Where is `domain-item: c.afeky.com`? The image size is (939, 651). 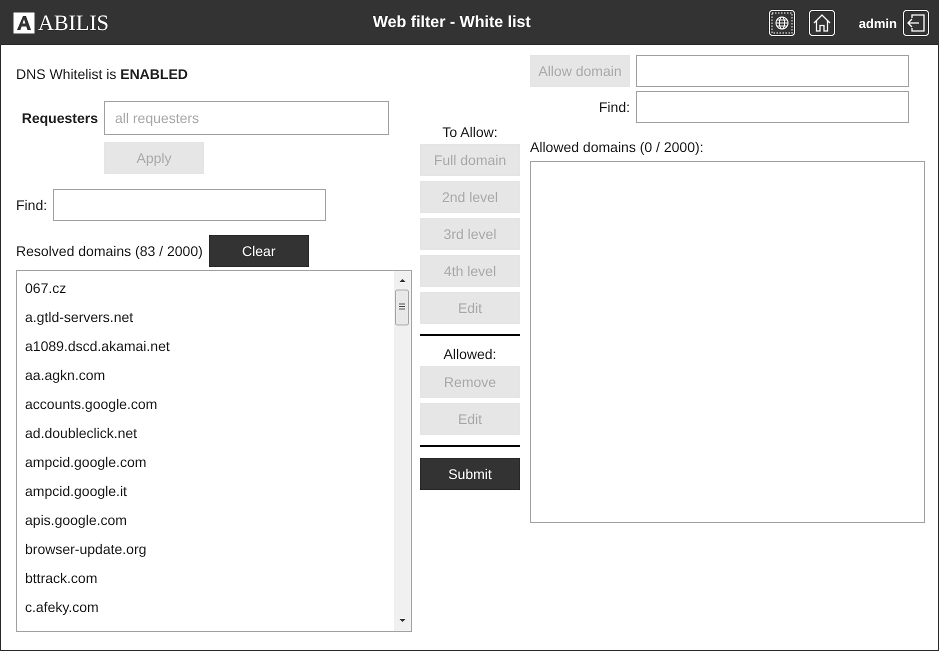
domain-item: c.afeky.com is located at coordinates (205, 607).